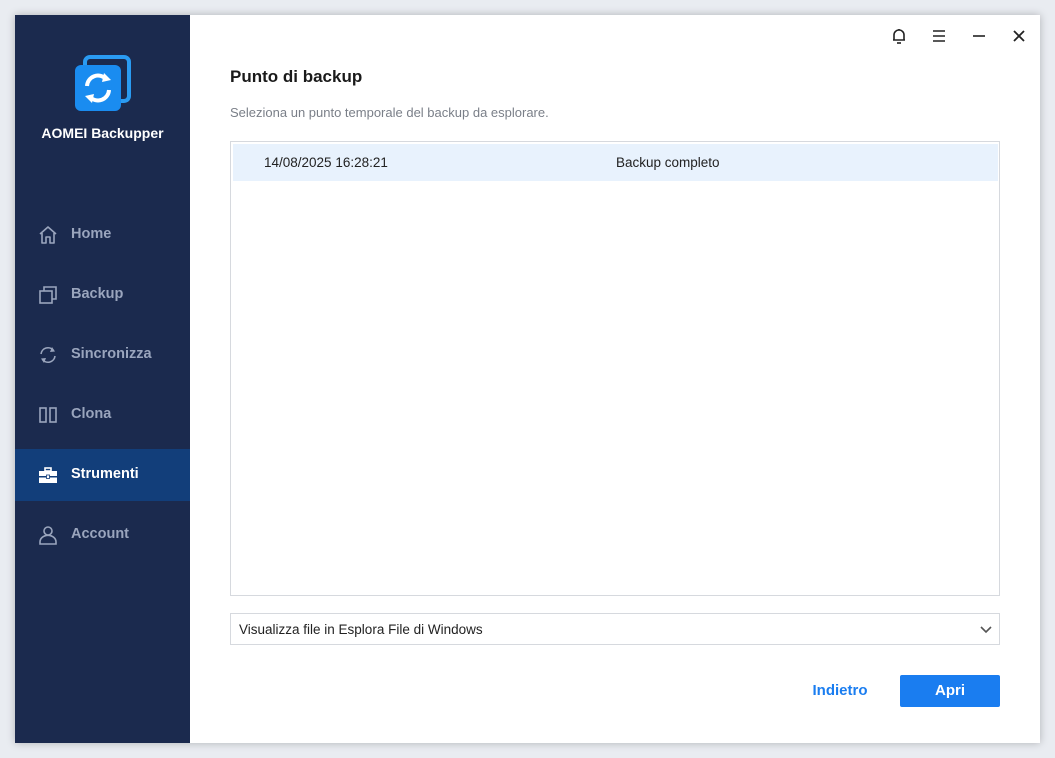 Image resolution: width=1055 pixels, height=758 pixels. What do you see at coordinates (950, 691) in the screenshot?
I see `open-button: Apri` at bounding box center [950, 691].